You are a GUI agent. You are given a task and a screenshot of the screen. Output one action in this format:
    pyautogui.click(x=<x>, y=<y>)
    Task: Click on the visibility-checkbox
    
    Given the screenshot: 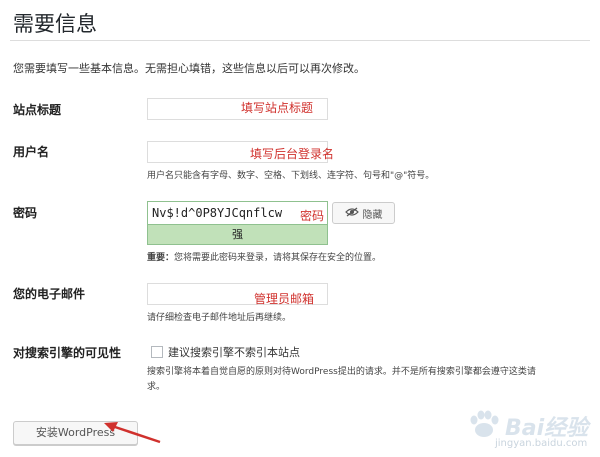 What is the action you would take?
    pyautogui.click(x=157, y=352)
    